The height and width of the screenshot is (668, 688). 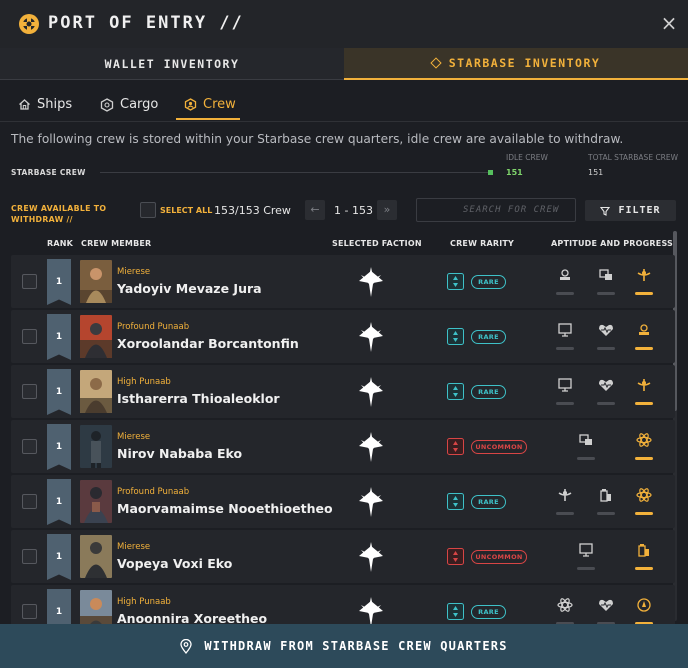 What do you see at coordinates (669, 23) in the screenshot?
I see `close-icon: ×` at bounding box center [669, 23].